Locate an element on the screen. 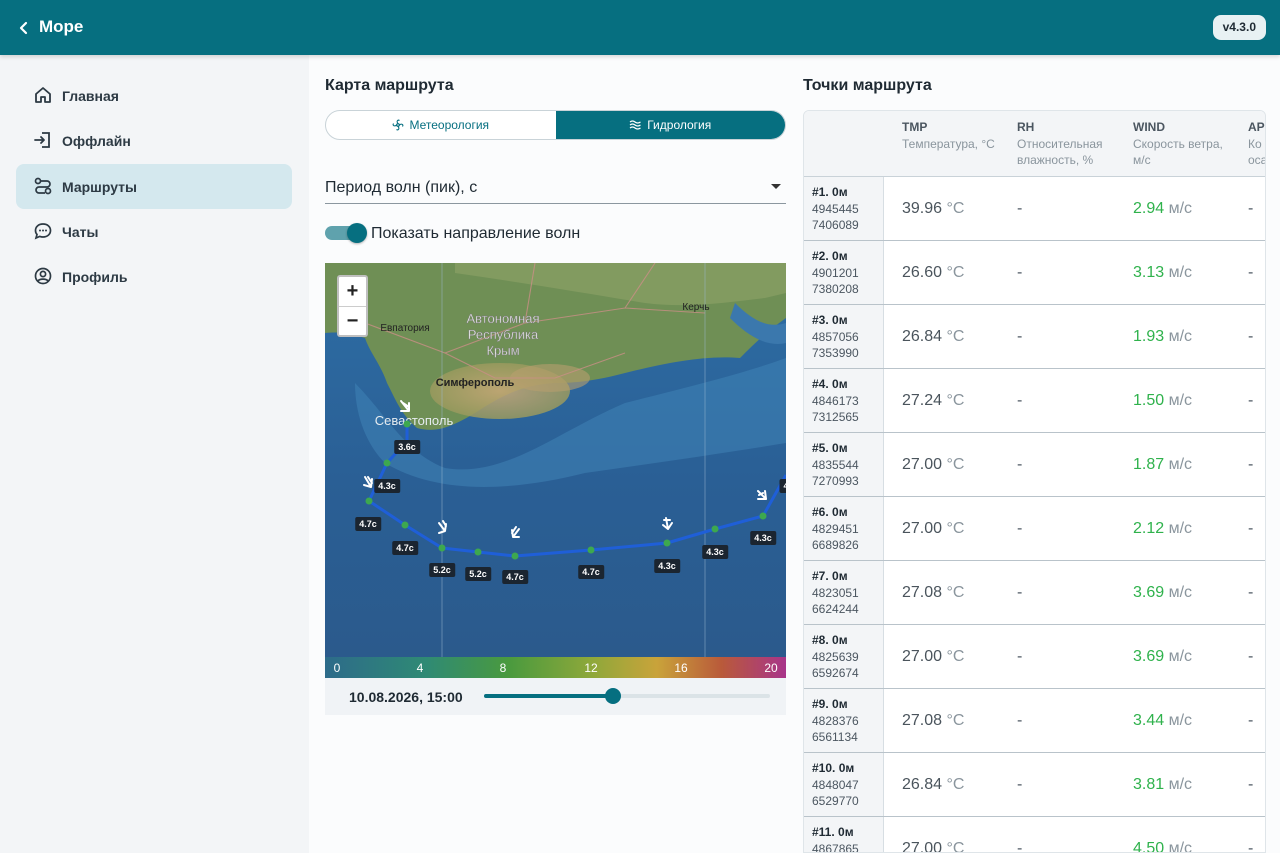 The height and width of the screenshot is (853, 1280). tab-meteorology: Метеорология is located at coordinates (441, 125).